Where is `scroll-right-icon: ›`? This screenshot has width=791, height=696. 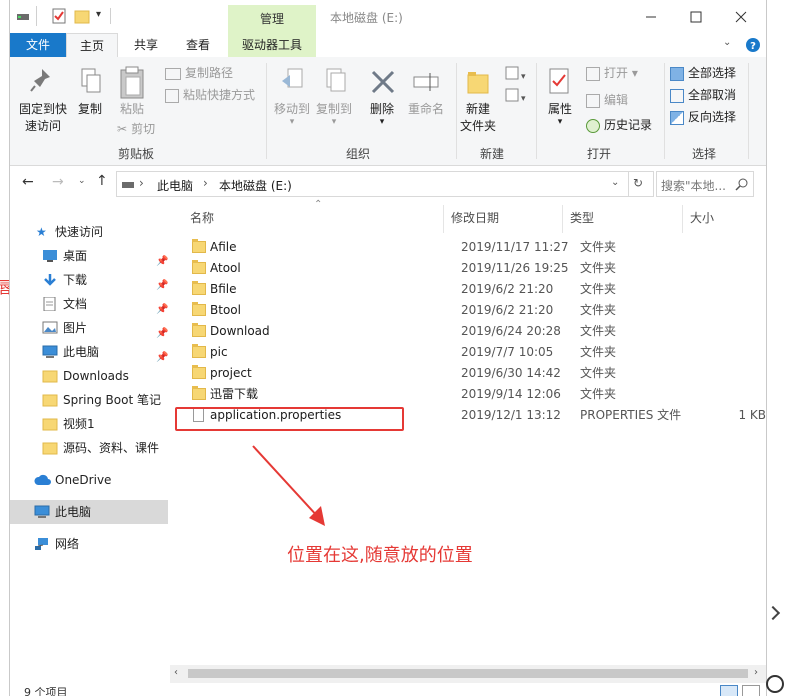
scroll-right-icon: › is located at coordinates (756, 672).